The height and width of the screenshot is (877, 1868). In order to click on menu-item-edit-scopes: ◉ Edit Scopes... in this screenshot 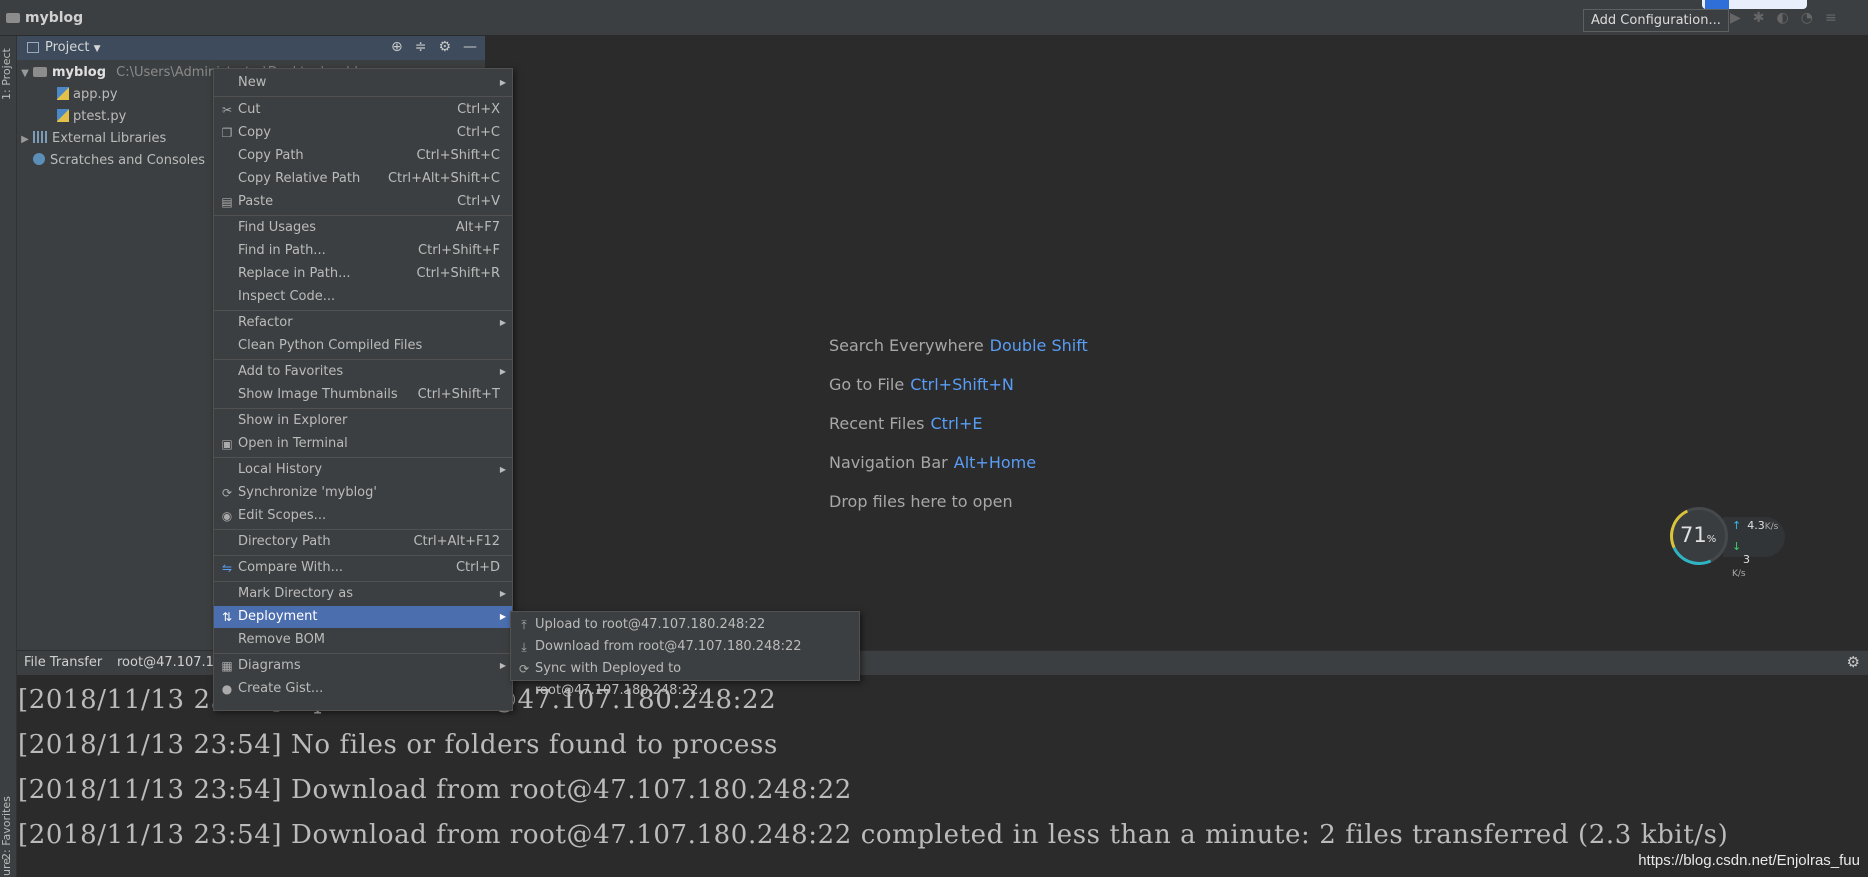, I will do `click(363, 516)`.